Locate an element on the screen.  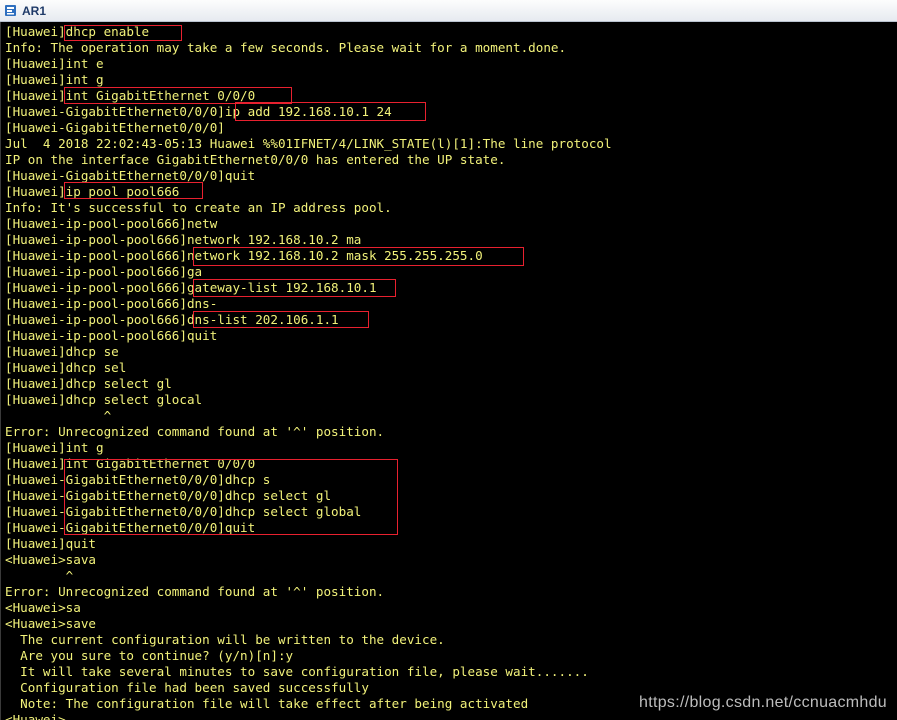
terminal-line: [Huawei]dhcp select glocal is located at coordinates (104, 399).